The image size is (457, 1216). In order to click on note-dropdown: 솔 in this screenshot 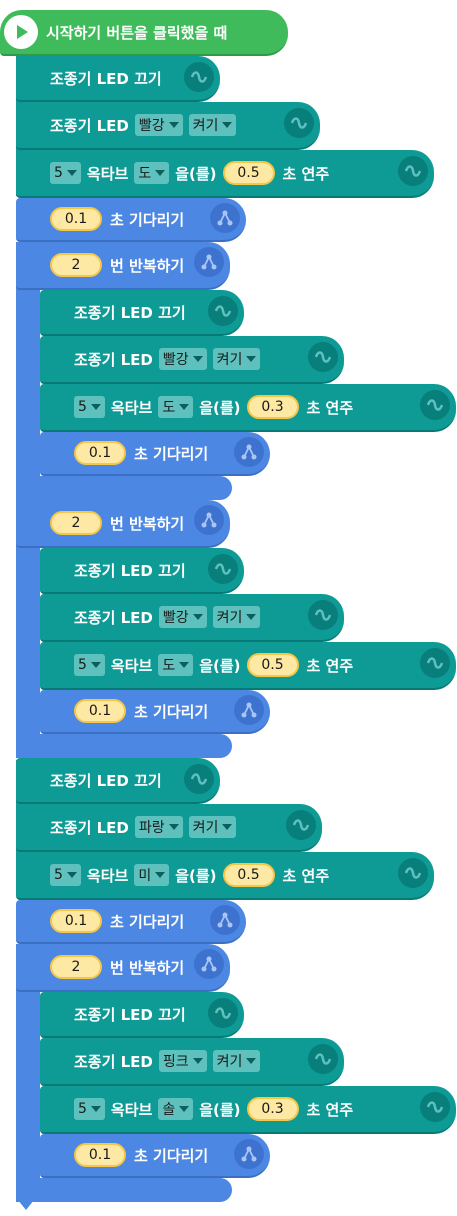, I will do `click(176, 1109)`.